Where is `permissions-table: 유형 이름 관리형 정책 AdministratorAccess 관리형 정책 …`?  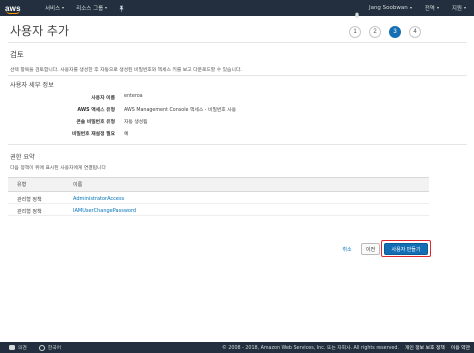
permissions-table: 유형 이름 관리형 정책 AdministratorAccess 관리형 정책 … is located at coordinates (218, 196).